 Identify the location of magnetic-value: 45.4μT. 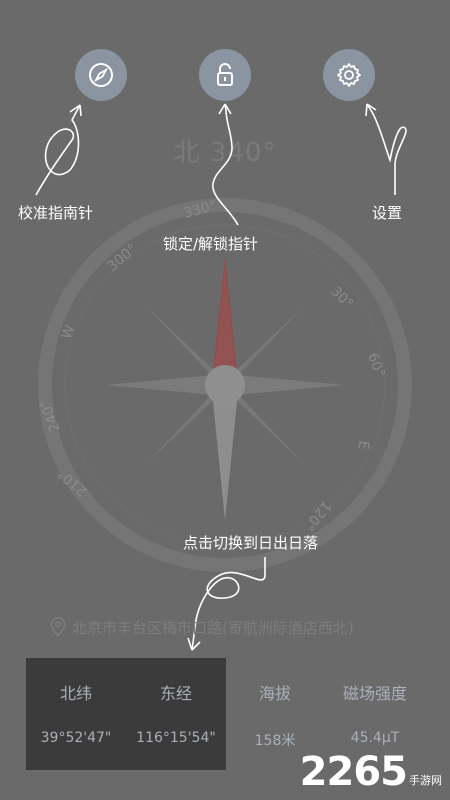
(375, 738).